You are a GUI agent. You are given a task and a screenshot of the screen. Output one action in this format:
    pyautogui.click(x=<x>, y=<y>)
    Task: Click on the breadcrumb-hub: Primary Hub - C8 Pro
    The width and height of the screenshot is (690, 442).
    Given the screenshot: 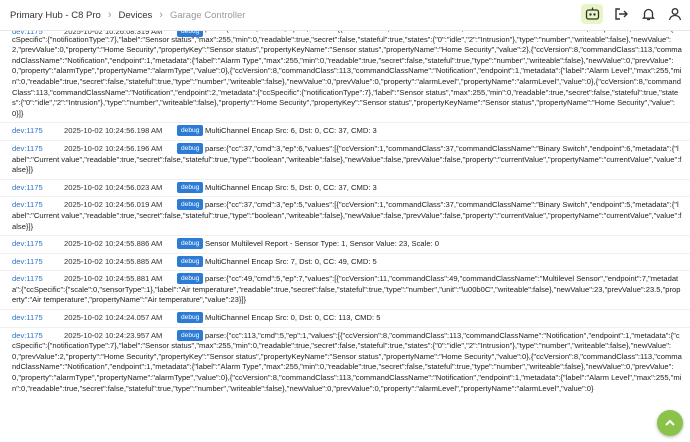 What is the action you would take?
    pyautogui.click(x=55, y=15)
    